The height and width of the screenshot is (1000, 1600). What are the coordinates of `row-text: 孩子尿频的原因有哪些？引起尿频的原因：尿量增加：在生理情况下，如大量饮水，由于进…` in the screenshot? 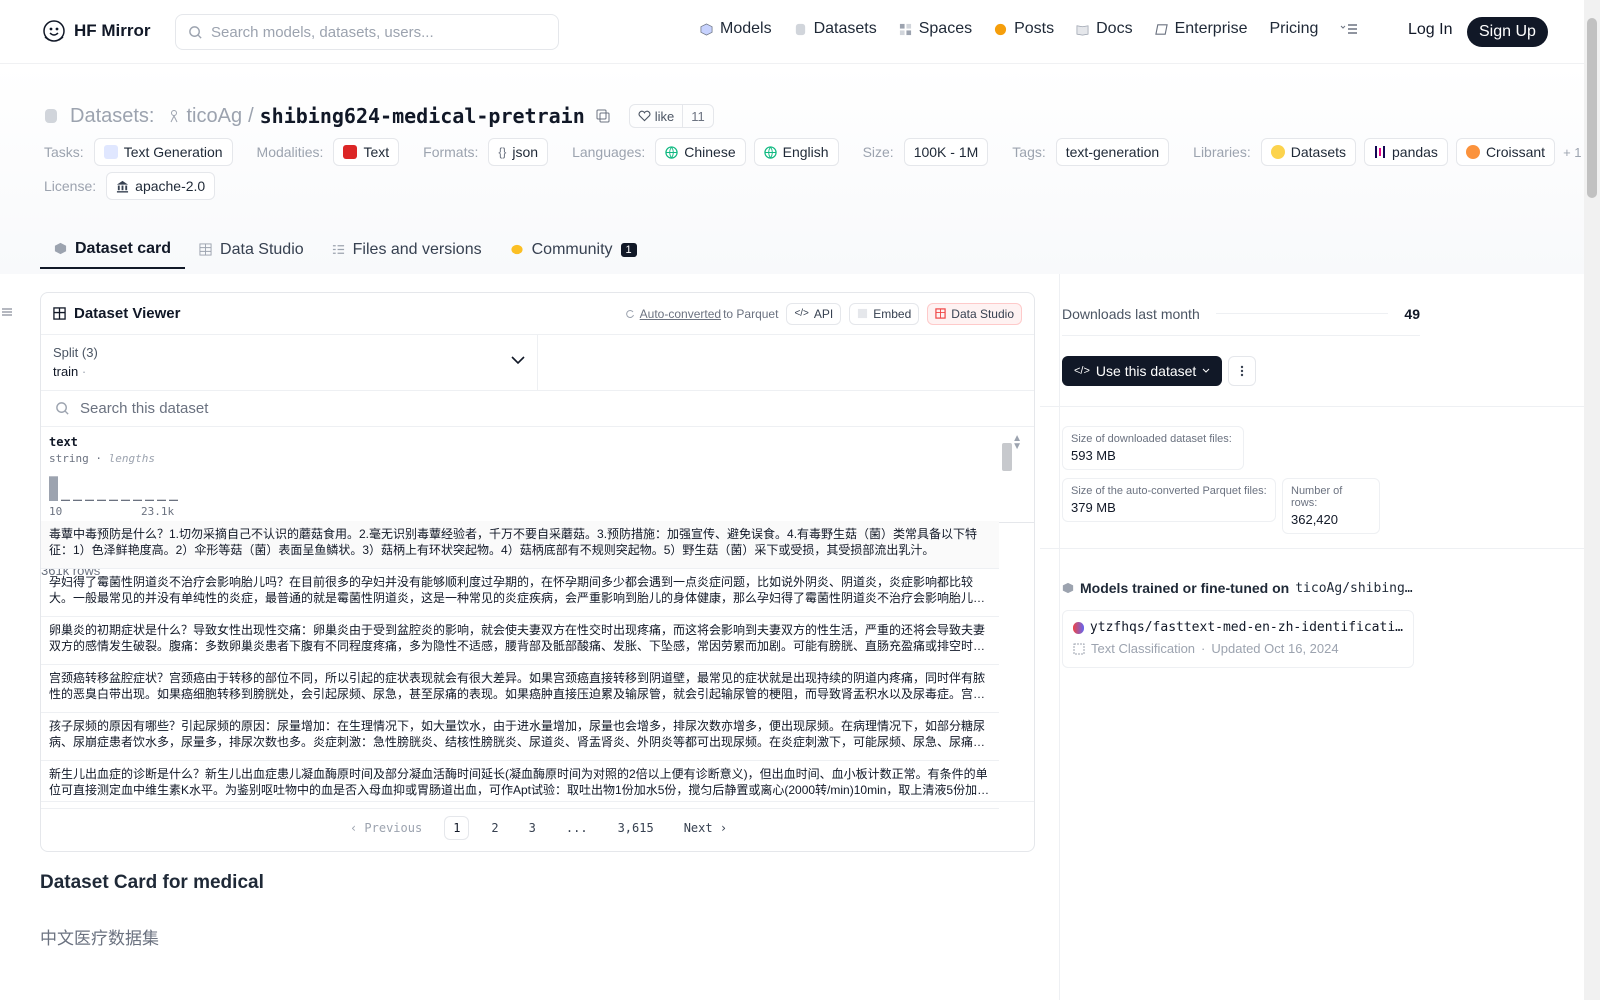 It's located at (517, 734).